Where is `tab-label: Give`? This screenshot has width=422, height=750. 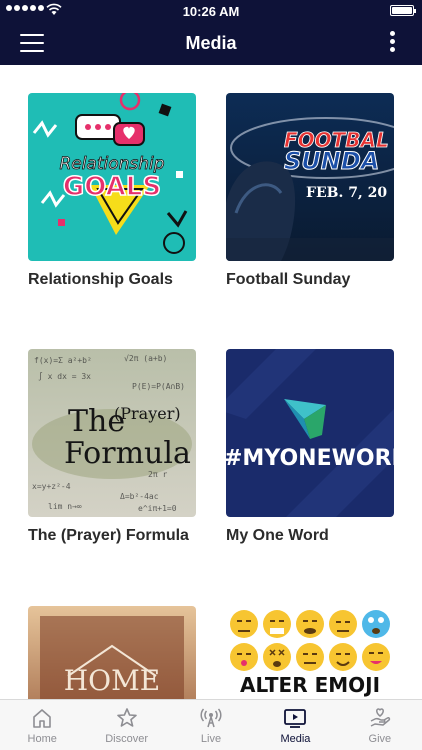 tab-label: Give is located at coordinates (380, 739).